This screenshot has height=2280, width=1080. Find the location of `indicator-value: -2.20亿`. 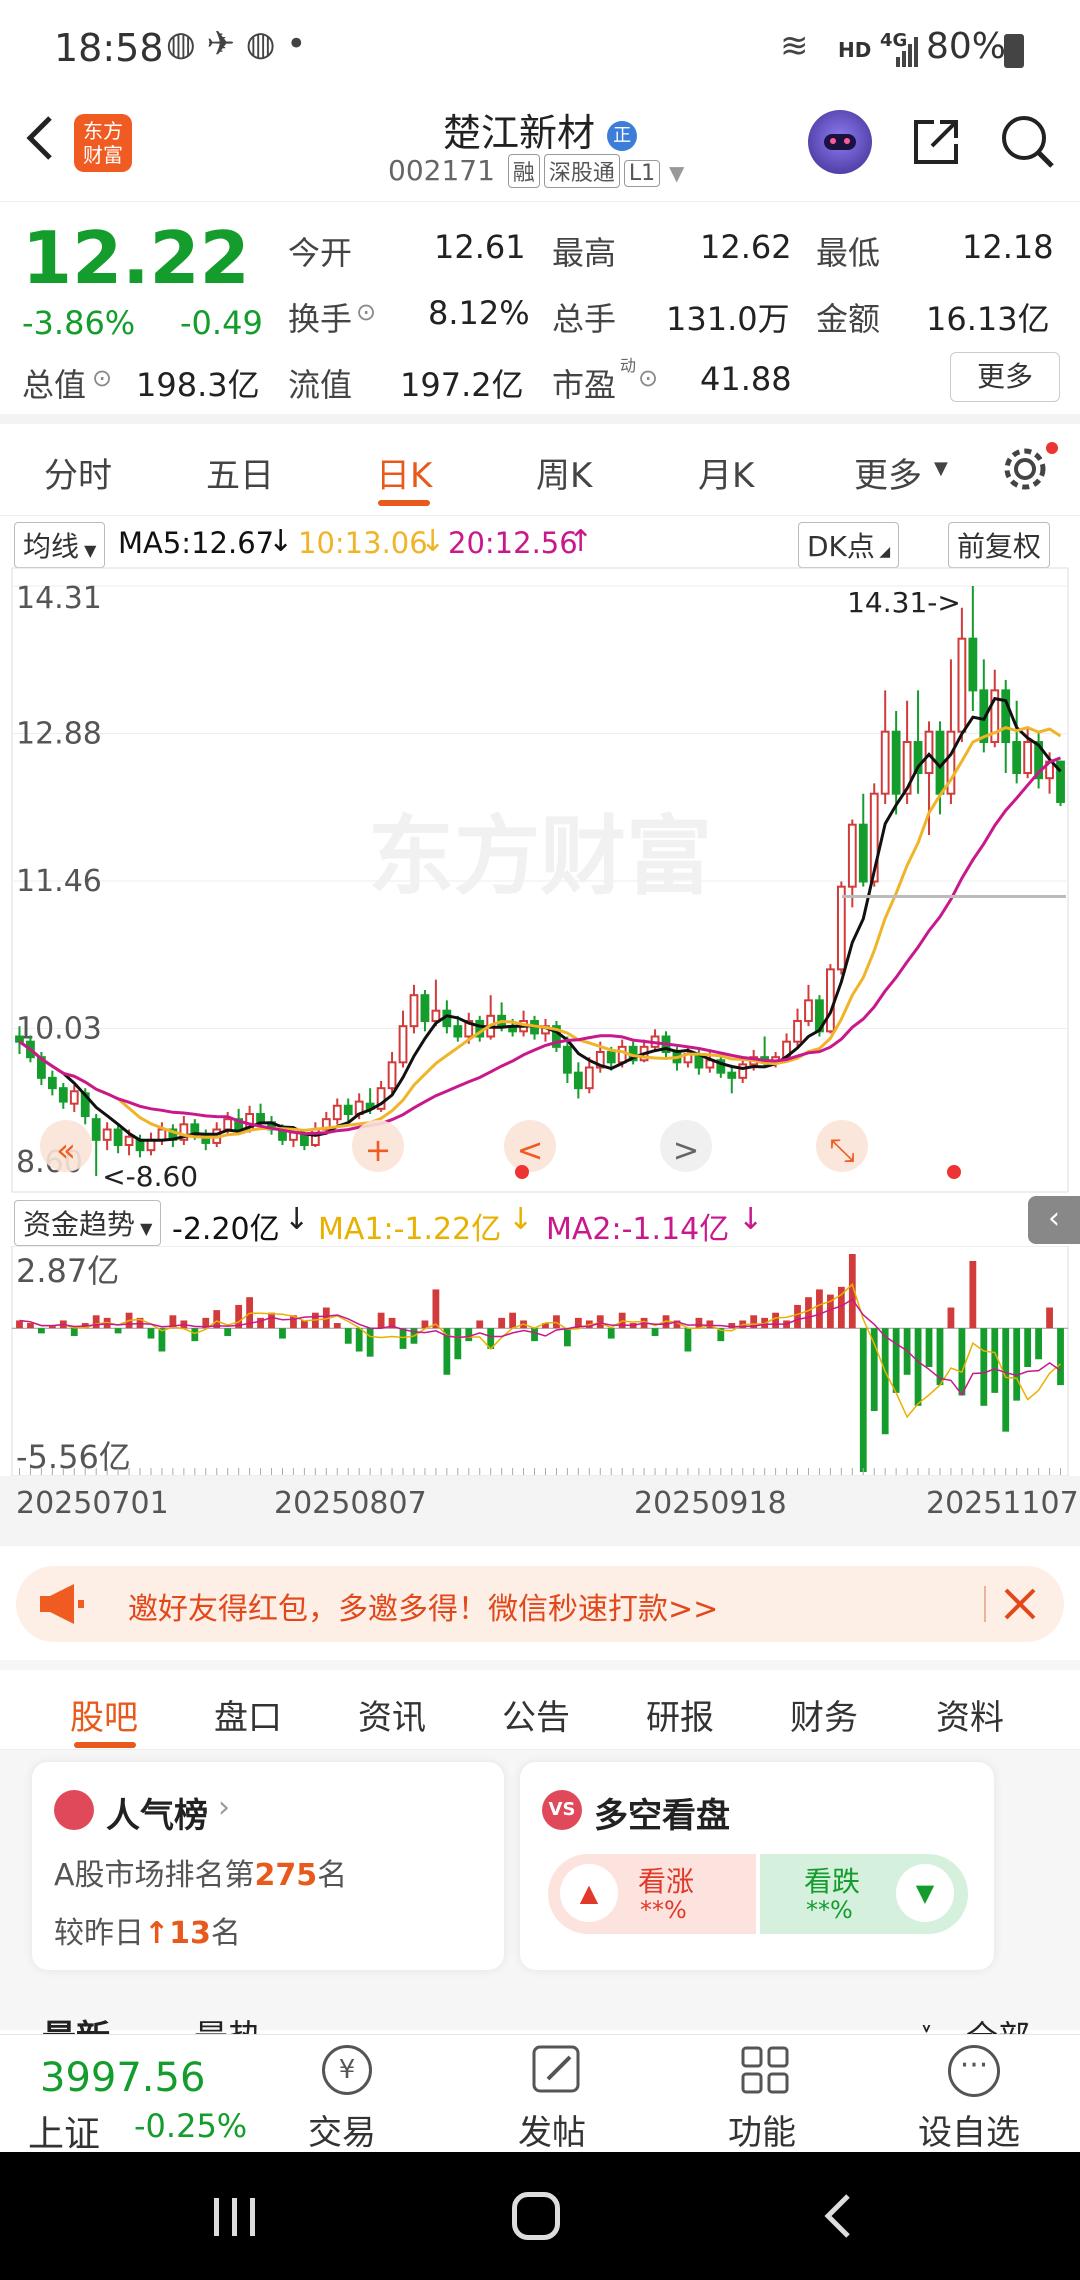

indicator-value: -2.20亿 is located at coordinates (226, 1229).